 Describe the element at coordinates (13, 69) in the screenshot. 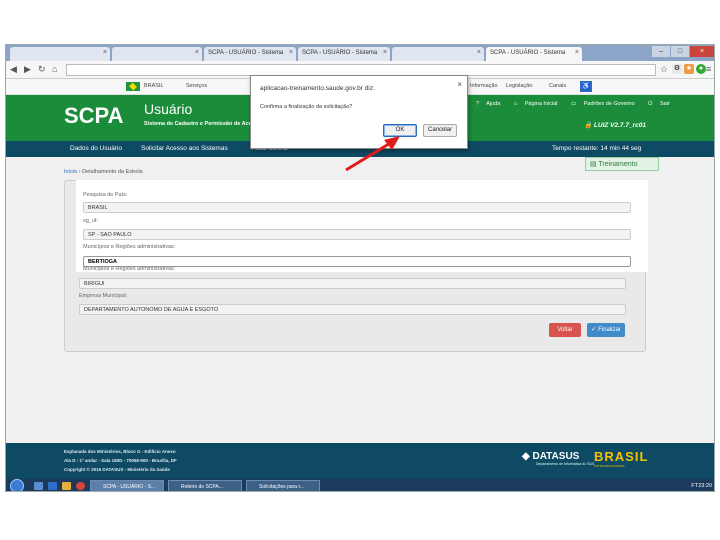

I see `back-icon: ◀` at that location.